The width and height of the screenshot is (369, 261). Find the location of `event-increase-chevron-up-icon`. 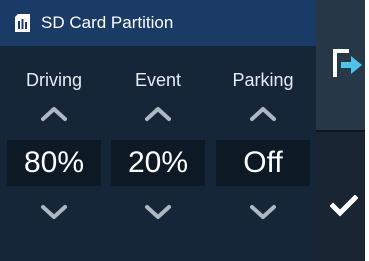

event-increase-chevron-up-icon is located at coordinates (158, 114).